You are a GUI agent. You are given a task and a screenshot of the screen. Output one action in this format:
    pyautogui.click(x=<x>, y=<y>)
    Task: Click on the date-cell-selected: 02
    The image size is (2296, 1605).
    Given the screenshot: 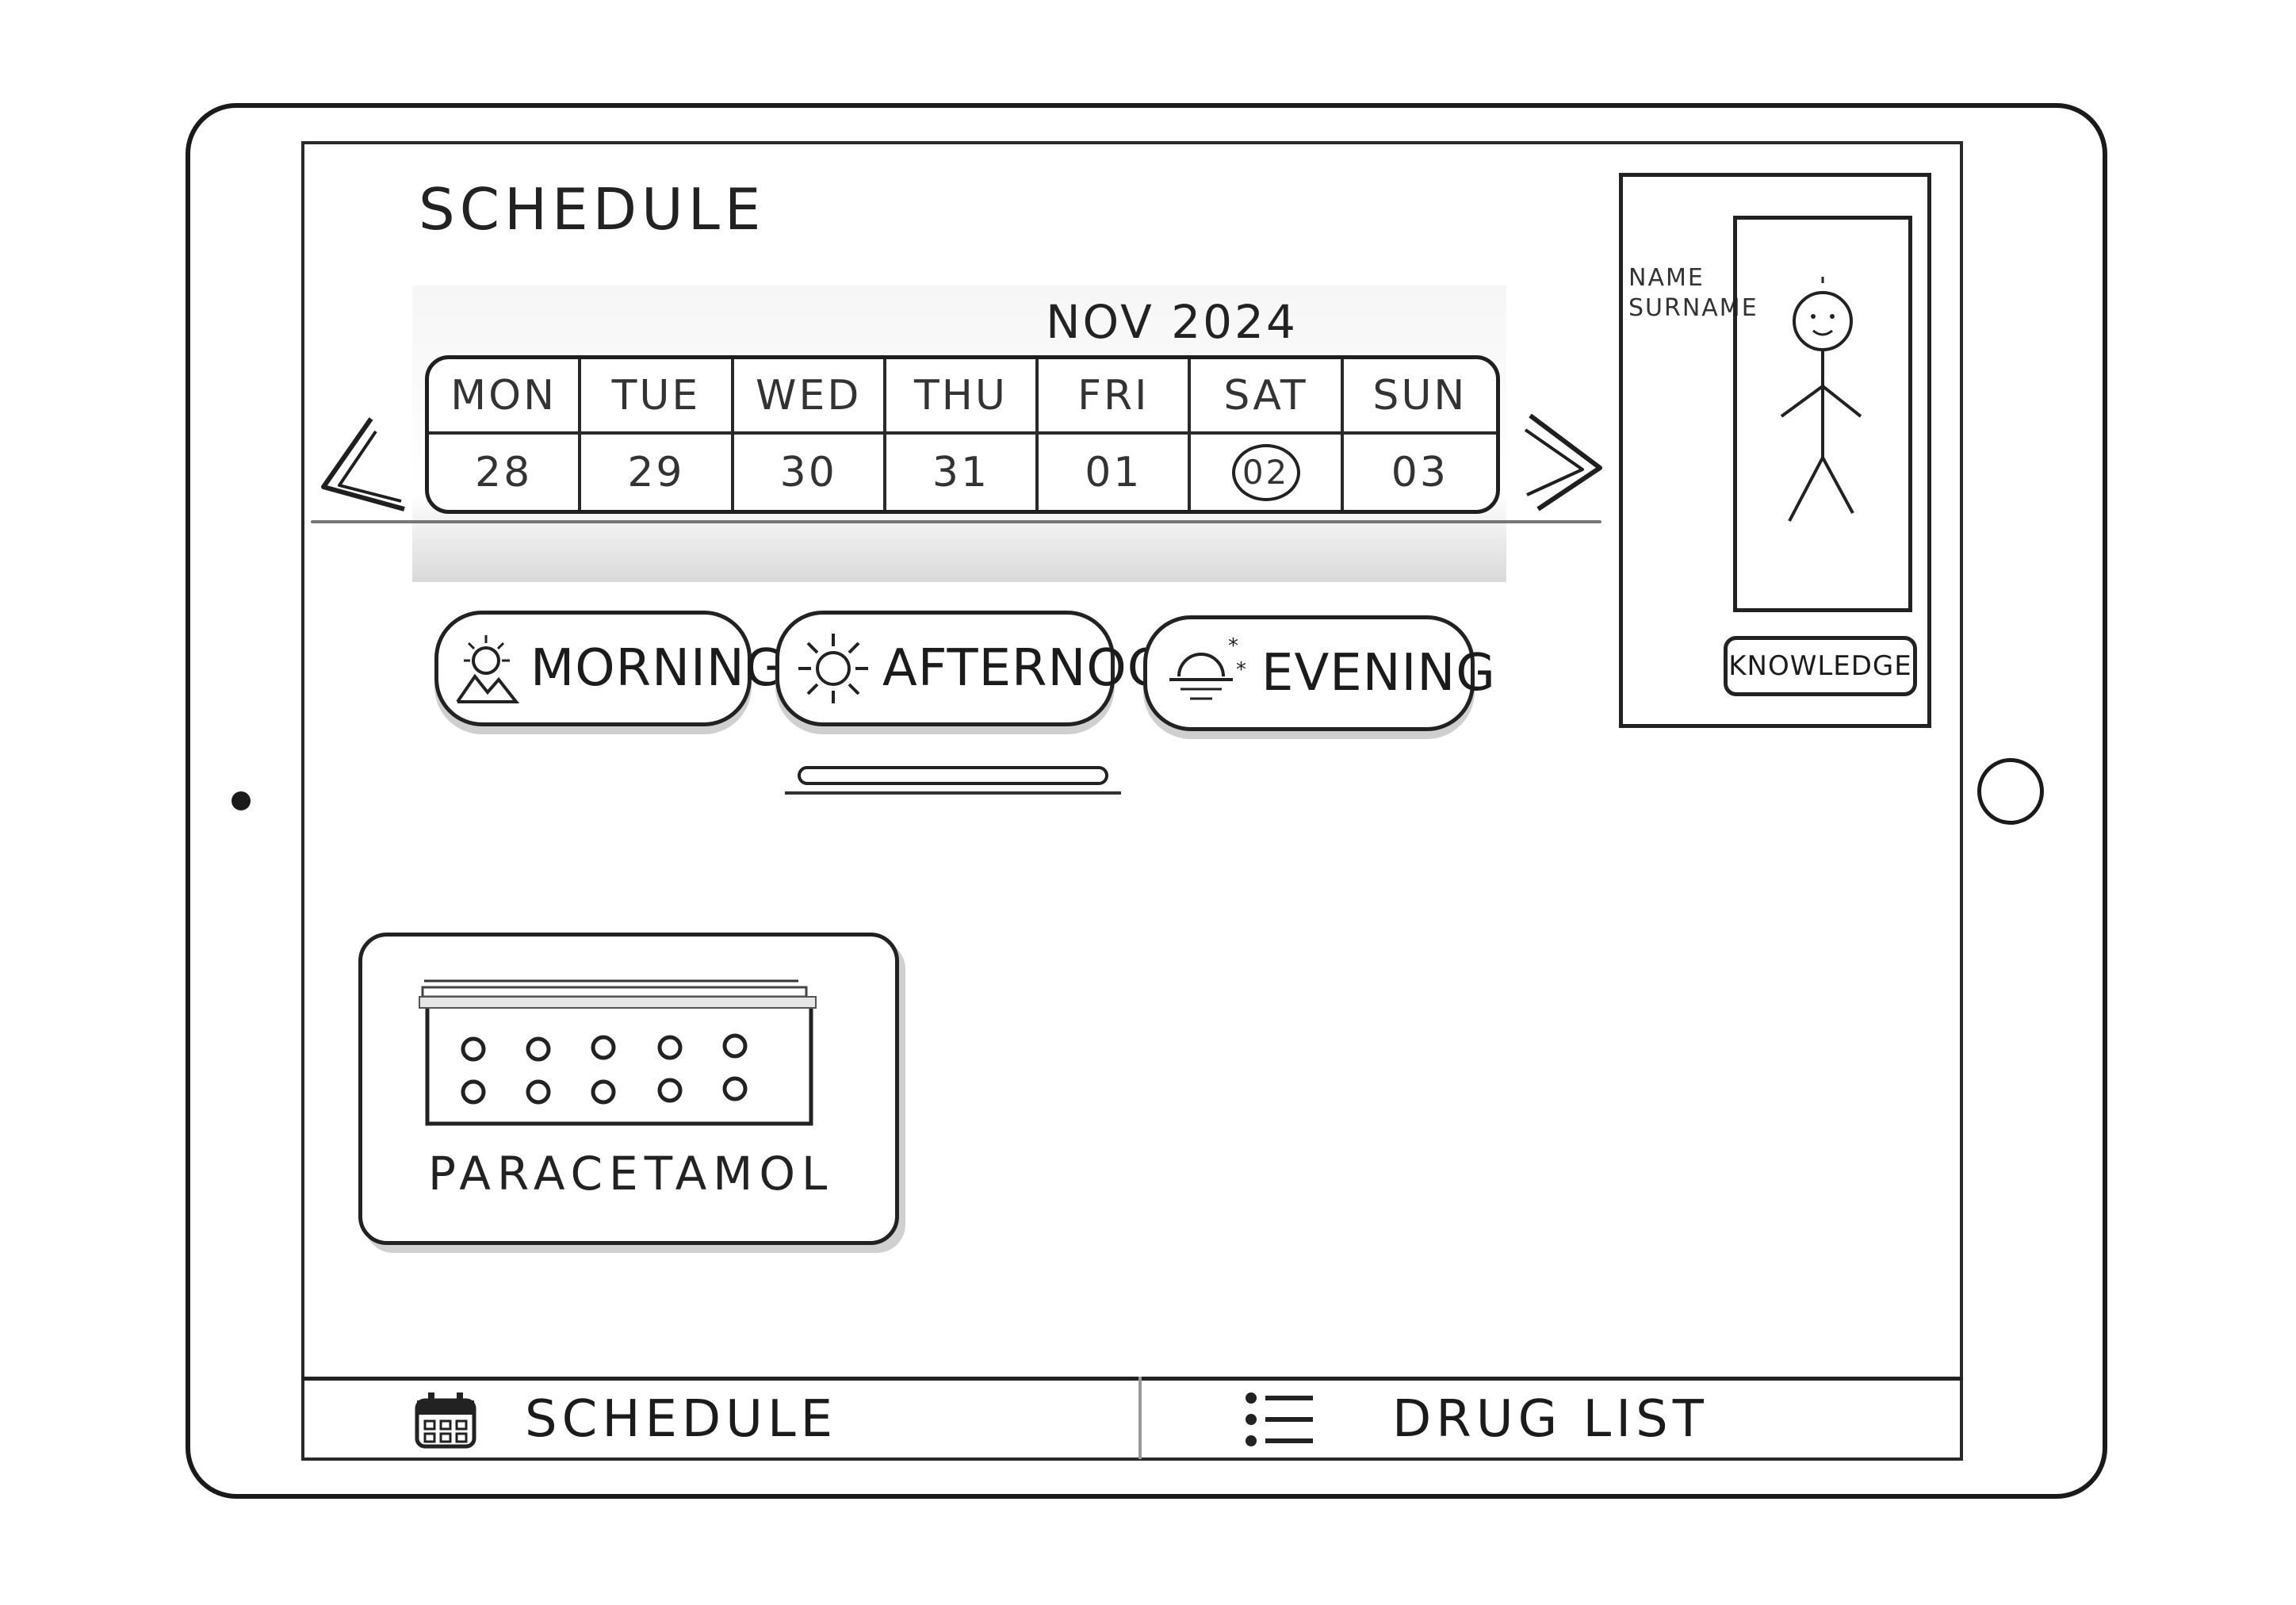 What is the action you would take?
    pyautogui.click(x=1268, y=472)
    